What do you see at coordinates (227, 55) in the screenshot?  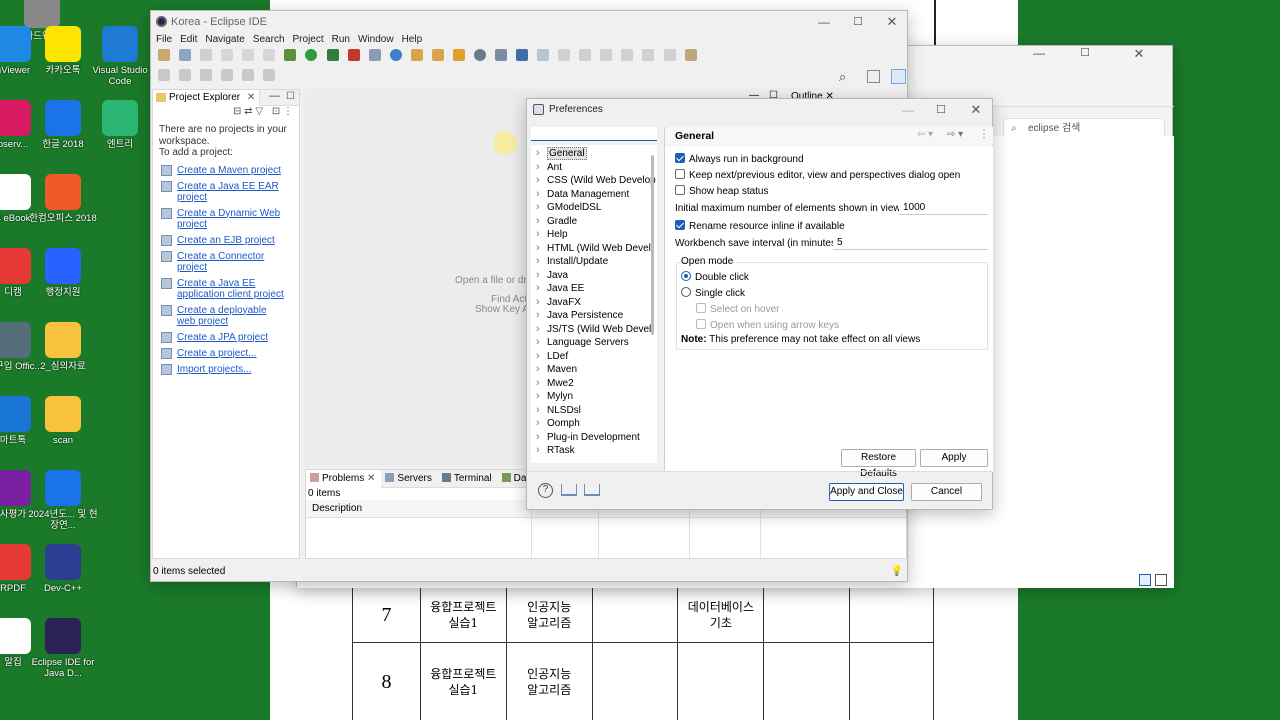 I see `save-all-icon` at bounding box center [227, 55].